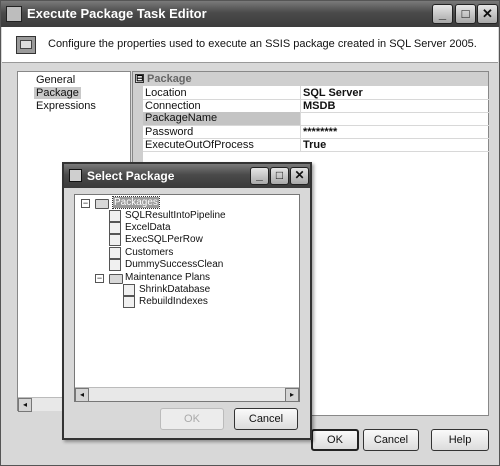  What do you see at coordinates (102, 204) in the screenshot?
I see `folder-open-icon` at bounding box center [102, 204].